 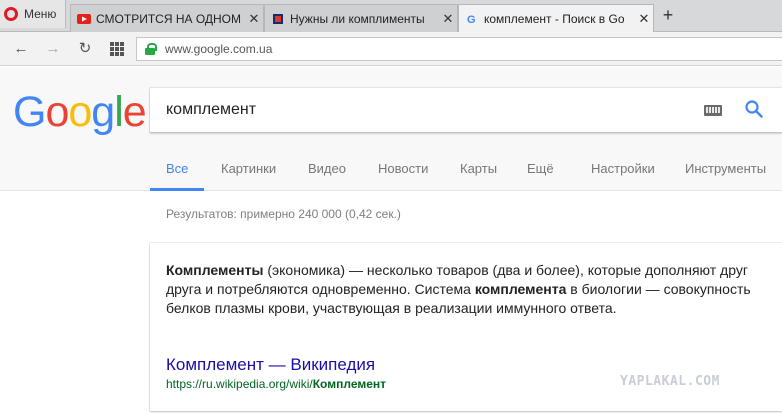 I want to click on svg-text: G, so click(x=471, y=19).